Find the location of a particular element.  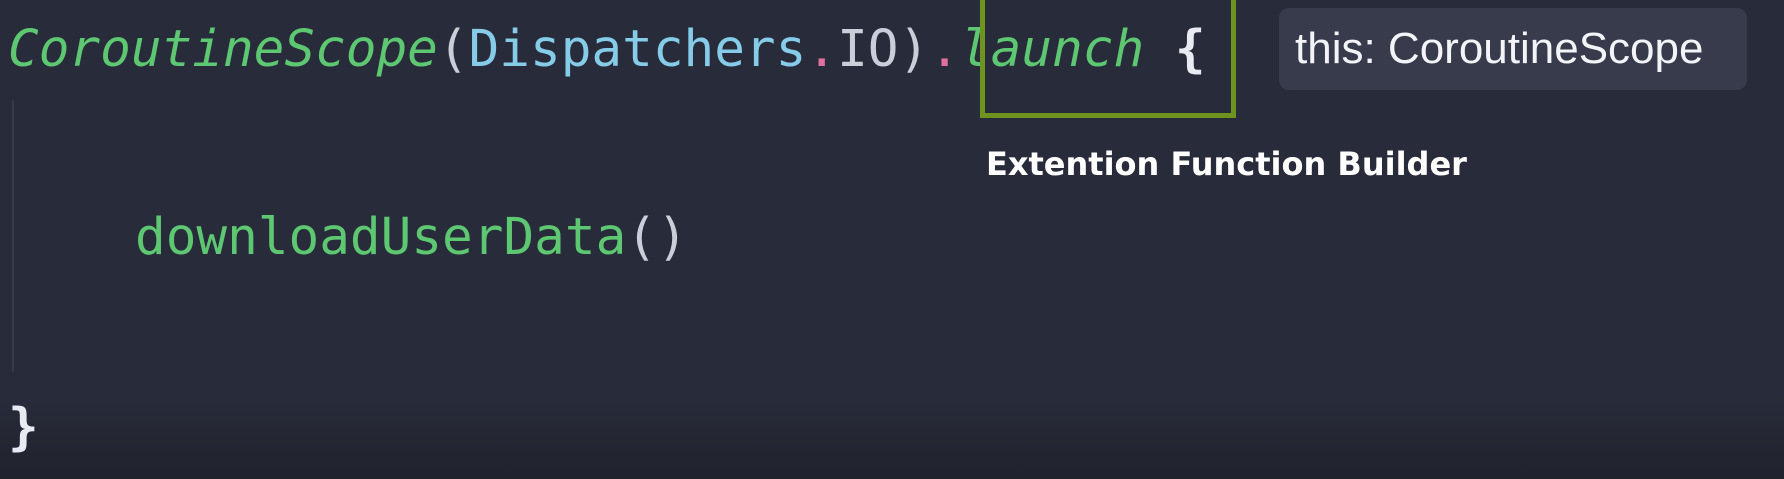

code-line-close: } is located at coordinates (23, 428).